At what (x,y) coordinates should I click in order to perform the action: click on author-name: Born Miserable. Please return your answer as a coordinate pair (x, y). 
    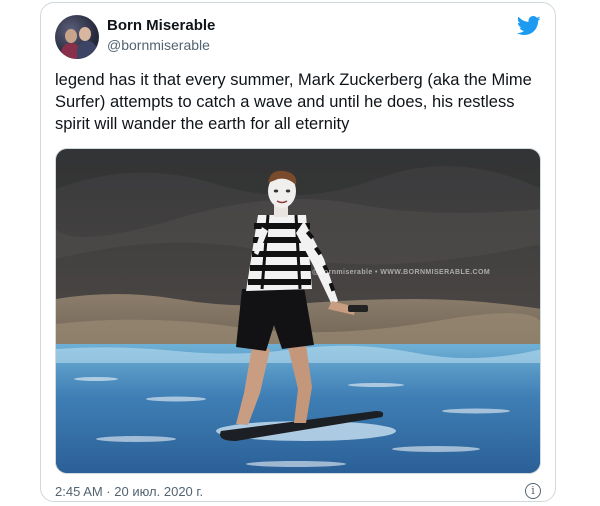
    Looking at the image, I should click on (161, 25).